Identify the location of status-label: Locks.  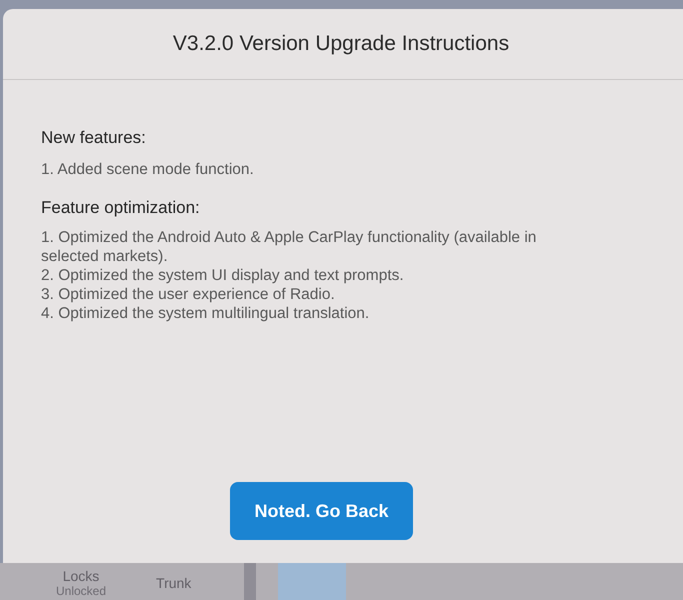
(81, 576).